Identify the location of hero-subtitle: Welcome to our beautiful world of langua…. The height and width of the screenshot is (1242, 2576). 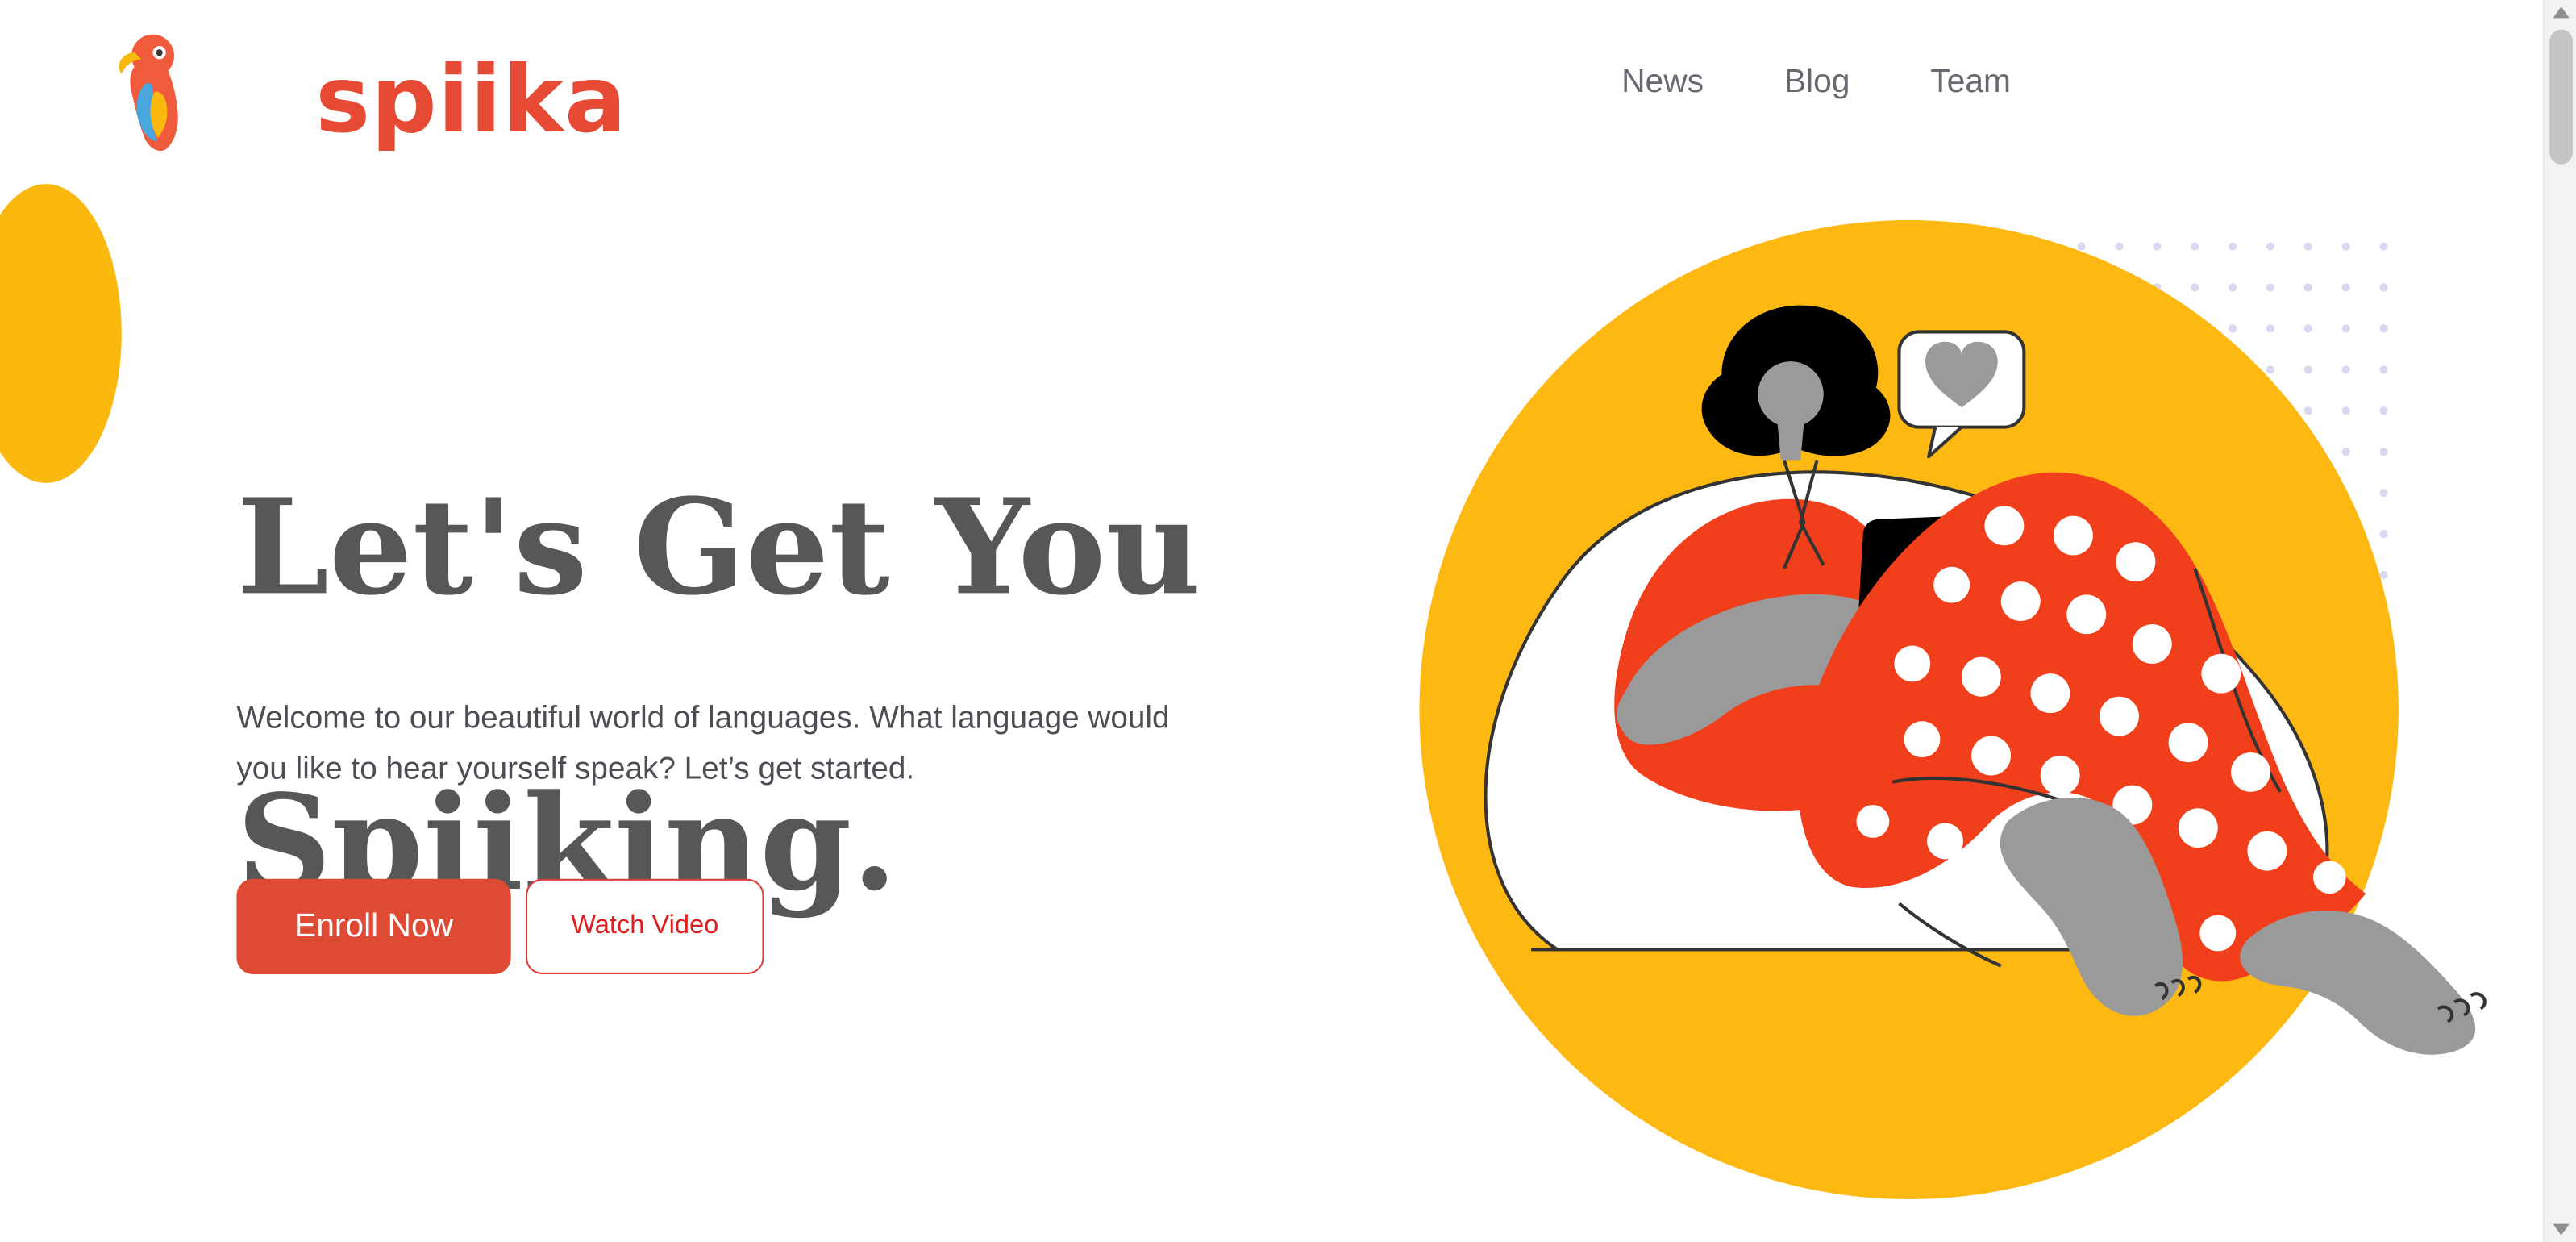
(703, 744).